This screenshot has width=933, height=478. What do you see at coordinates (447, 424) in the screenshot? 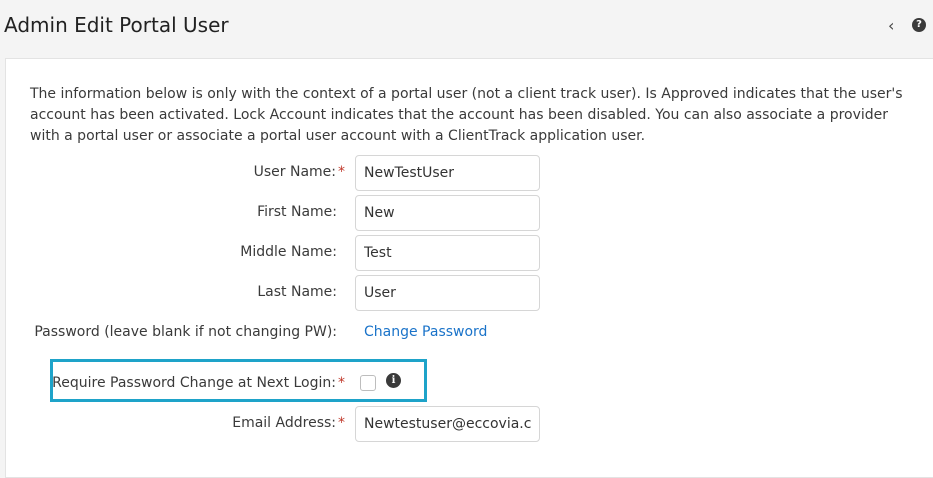
I see `email-input` at bounding box center [447, 424].